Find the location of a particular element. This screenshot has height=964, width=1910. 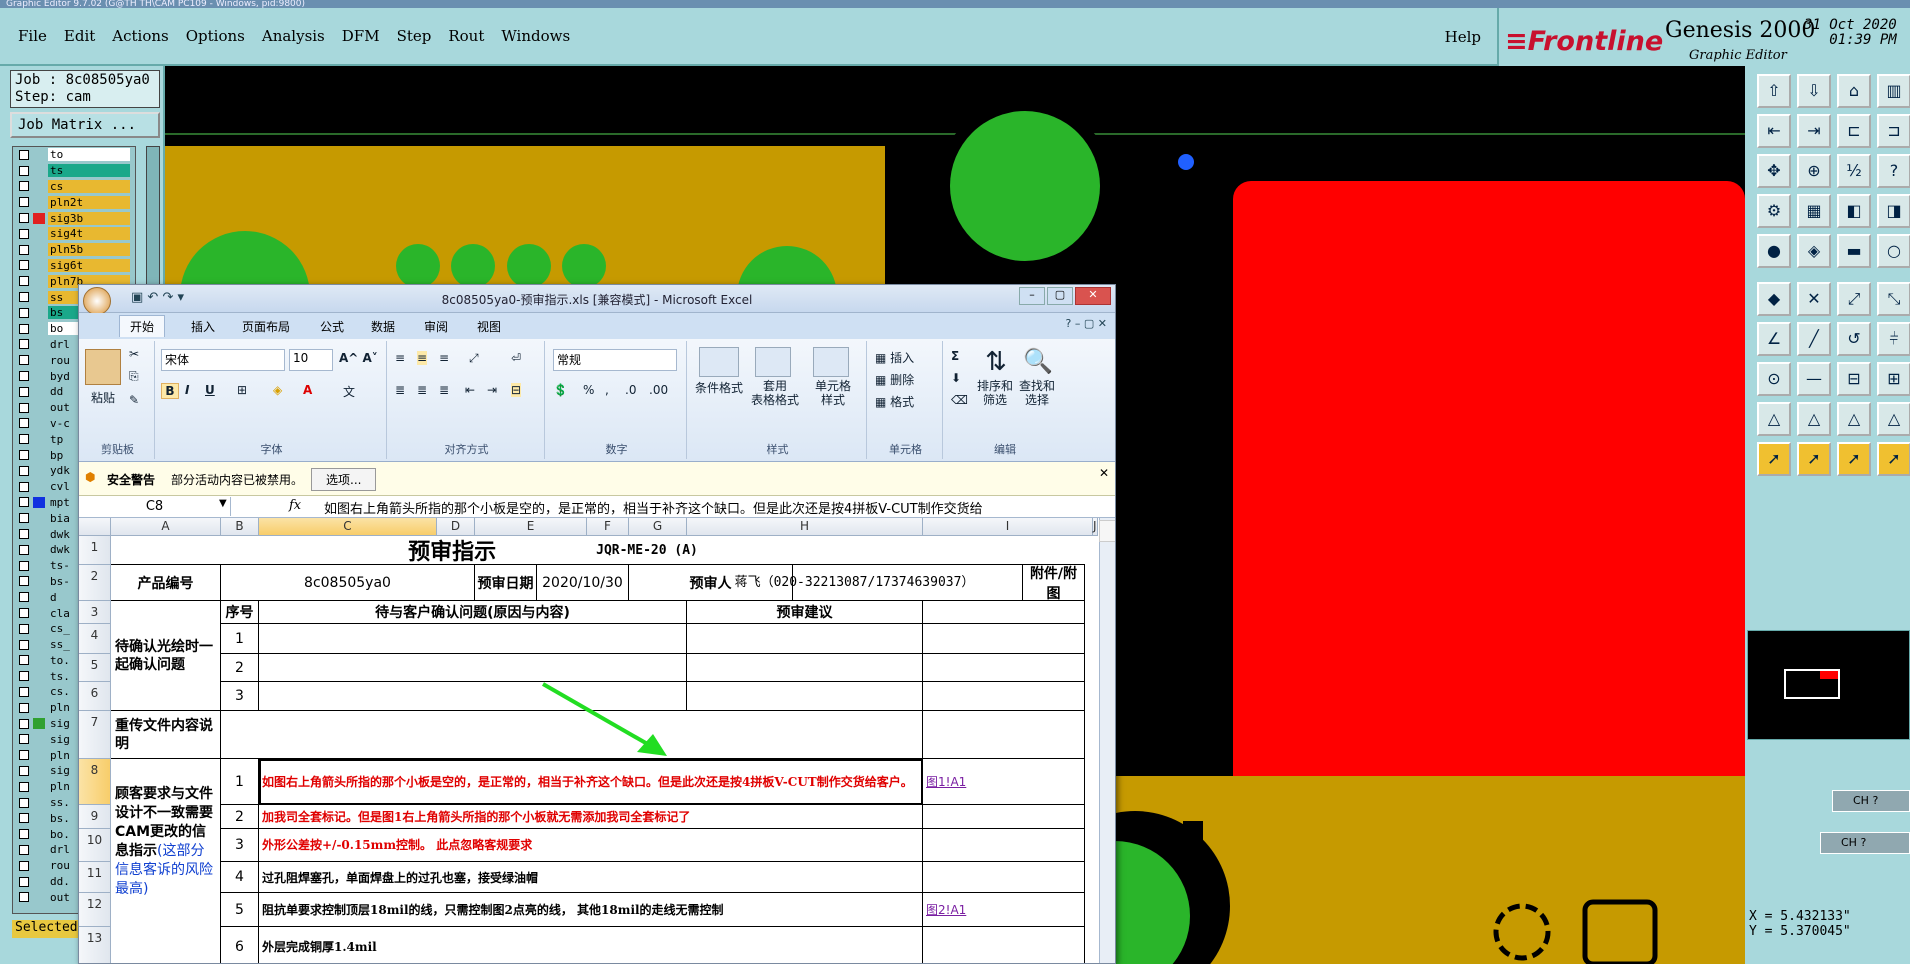

tool-button-icon: ⇩ is located at coordinates (1814, 91).